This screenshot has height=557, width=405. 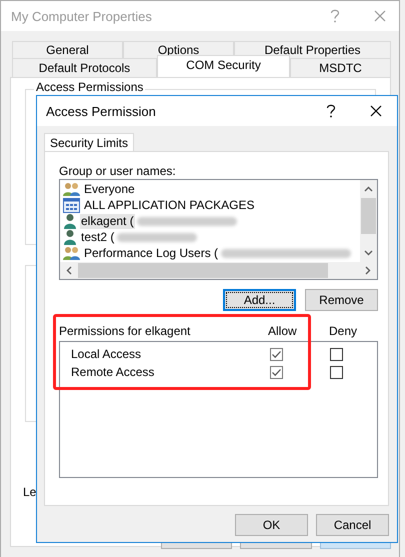 What do you see at coordinates (90, 87) in the screenshot?
I see `group-label: Access Permissions` at bounding box center [90, 87].